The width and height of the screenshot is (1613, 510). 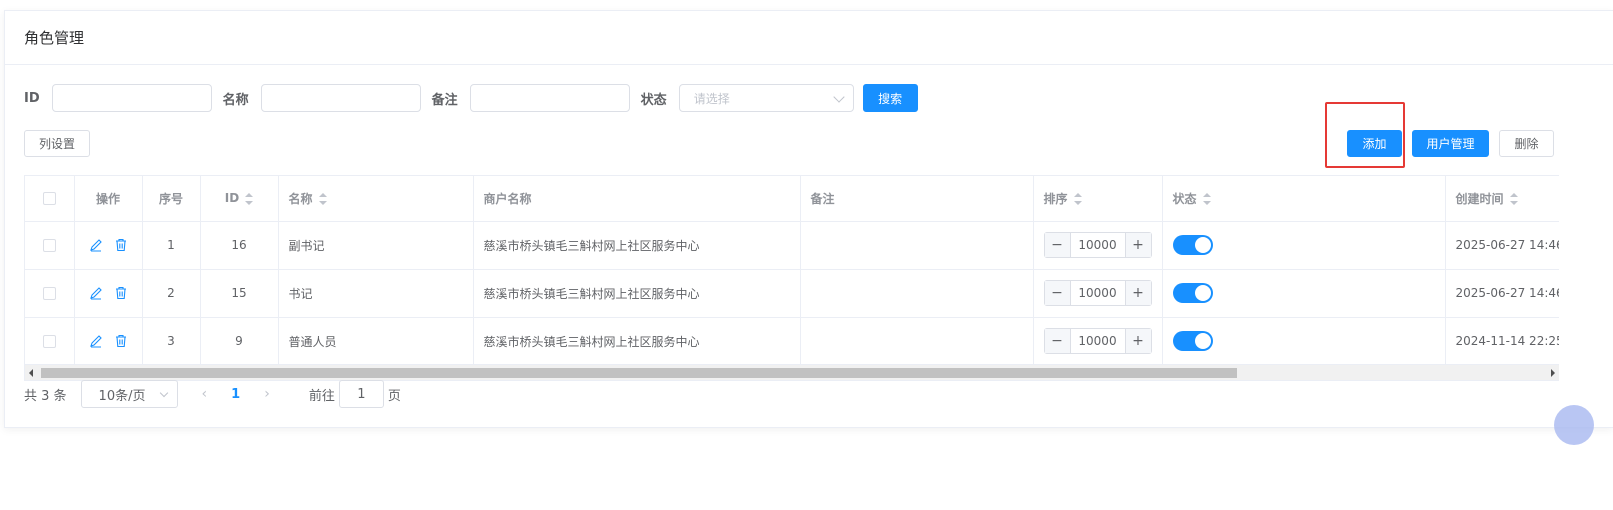 I want to click on row-name: 副书记, so click(x=376, y=245).